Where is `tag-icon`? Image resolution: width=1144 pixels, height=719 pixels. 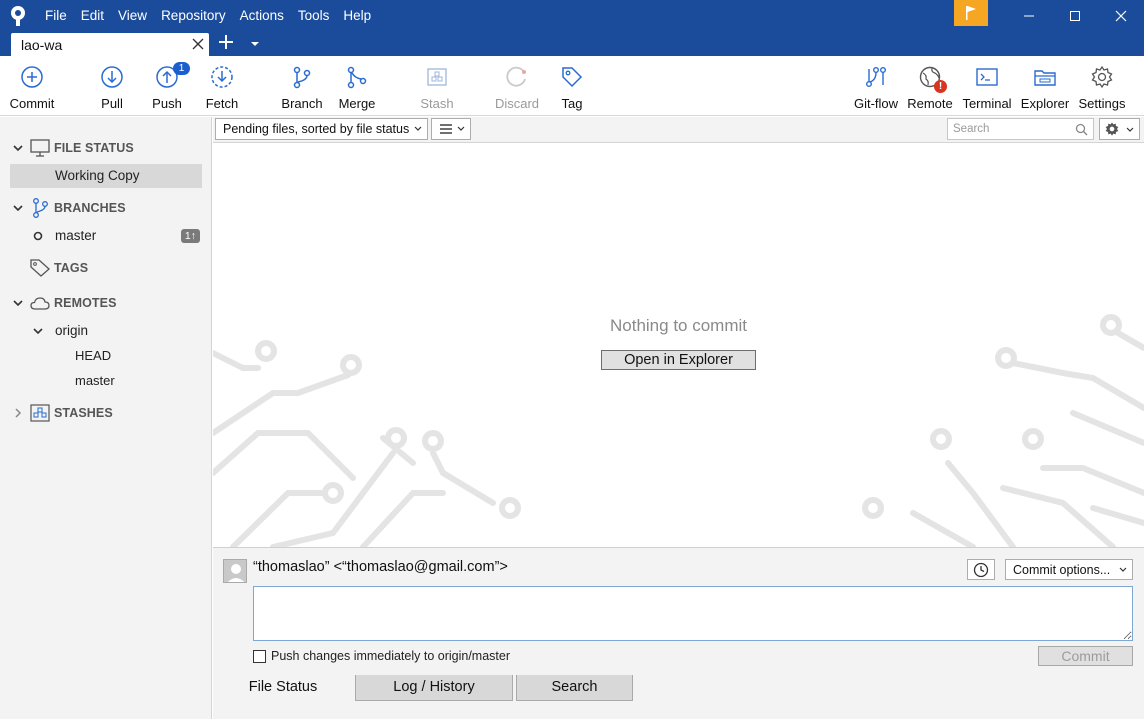 tag-icon is located at coordinates (40, 268).